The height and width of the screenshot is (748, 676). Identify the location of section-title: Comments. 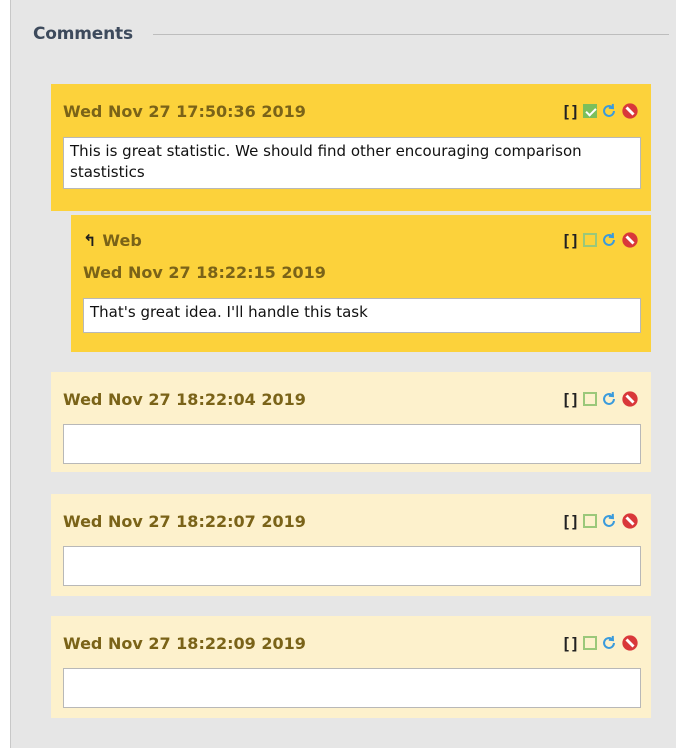
(83, 34).